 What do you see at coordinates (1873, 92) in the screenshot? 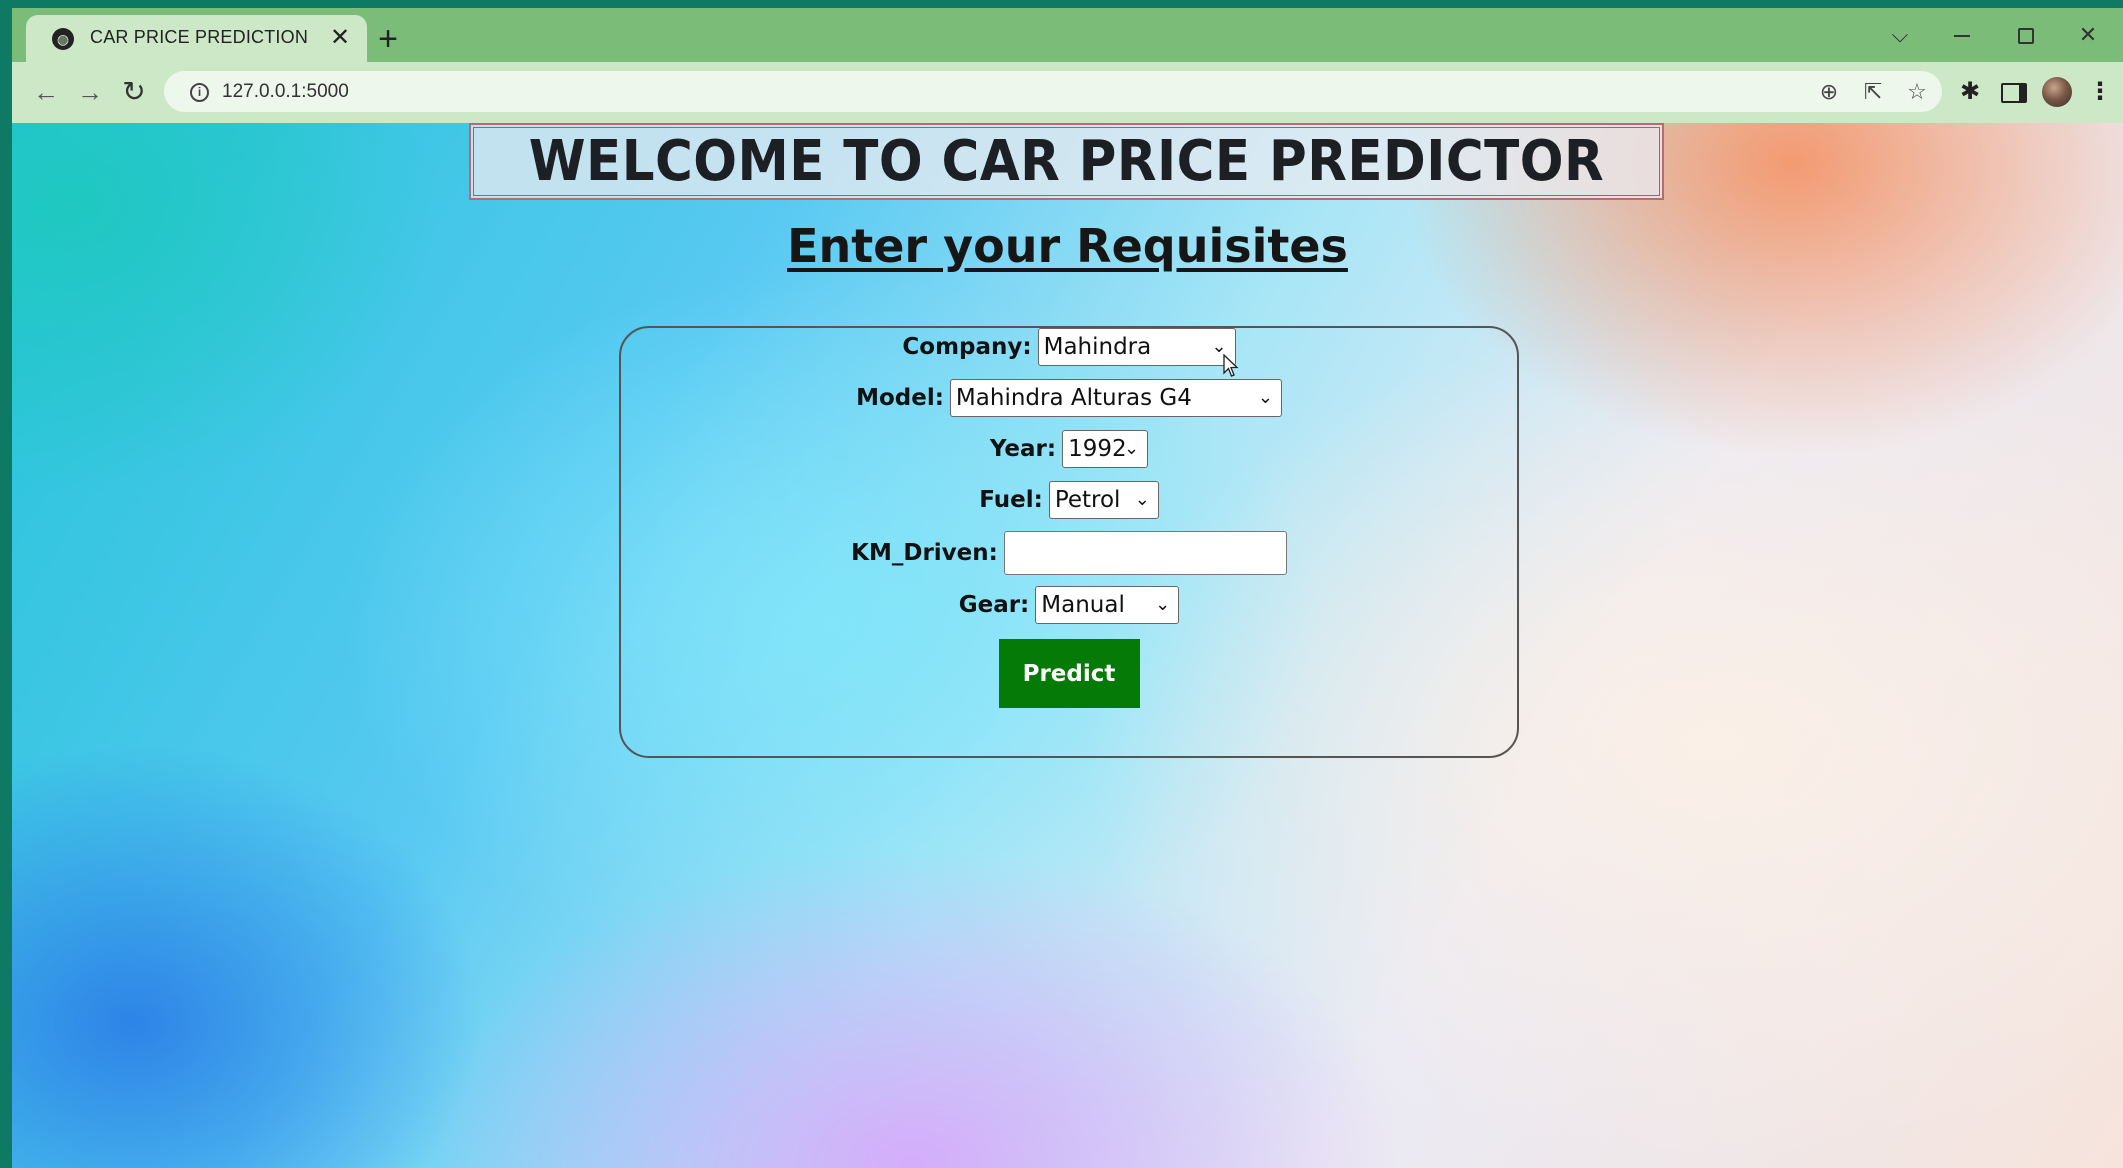
I see `share-icon: ⇱` at bounding box center [1873, 92].